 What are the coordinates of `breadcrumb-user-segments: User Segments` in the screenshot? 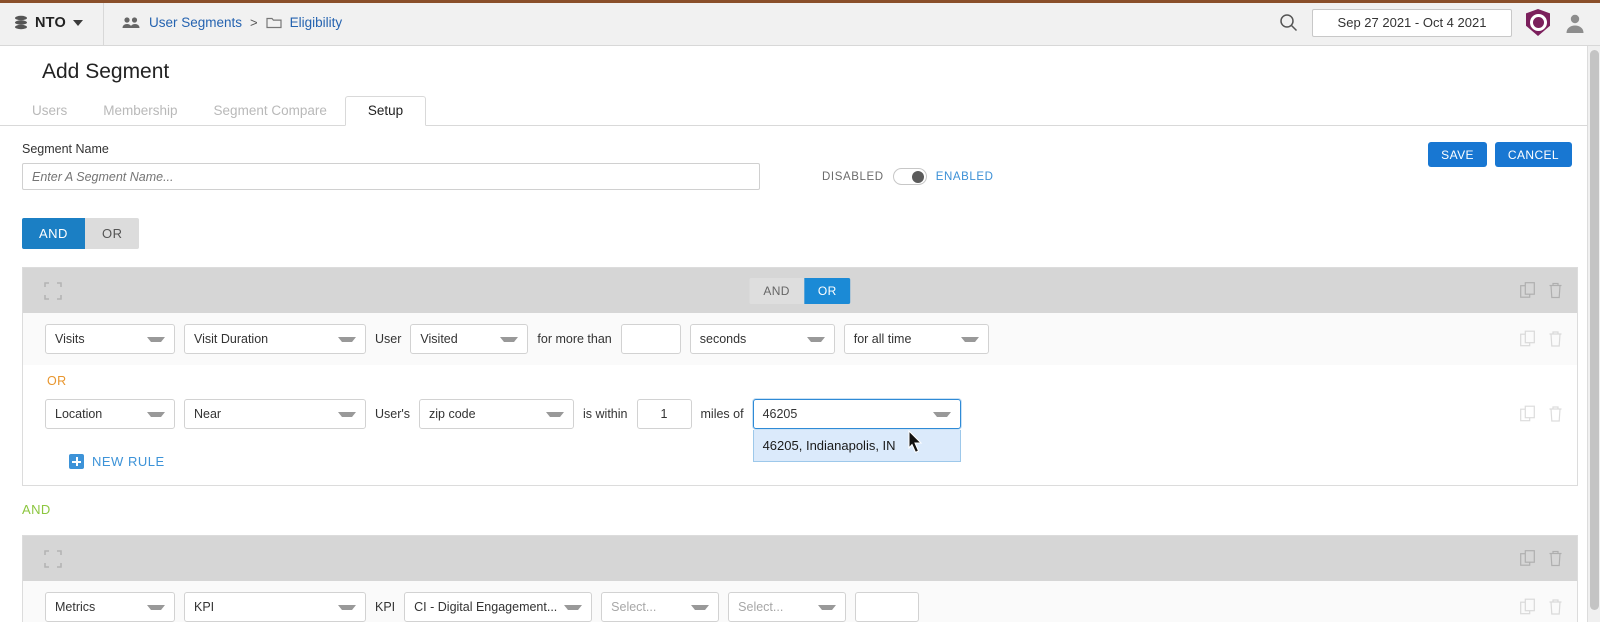 It's located at (195, 22).